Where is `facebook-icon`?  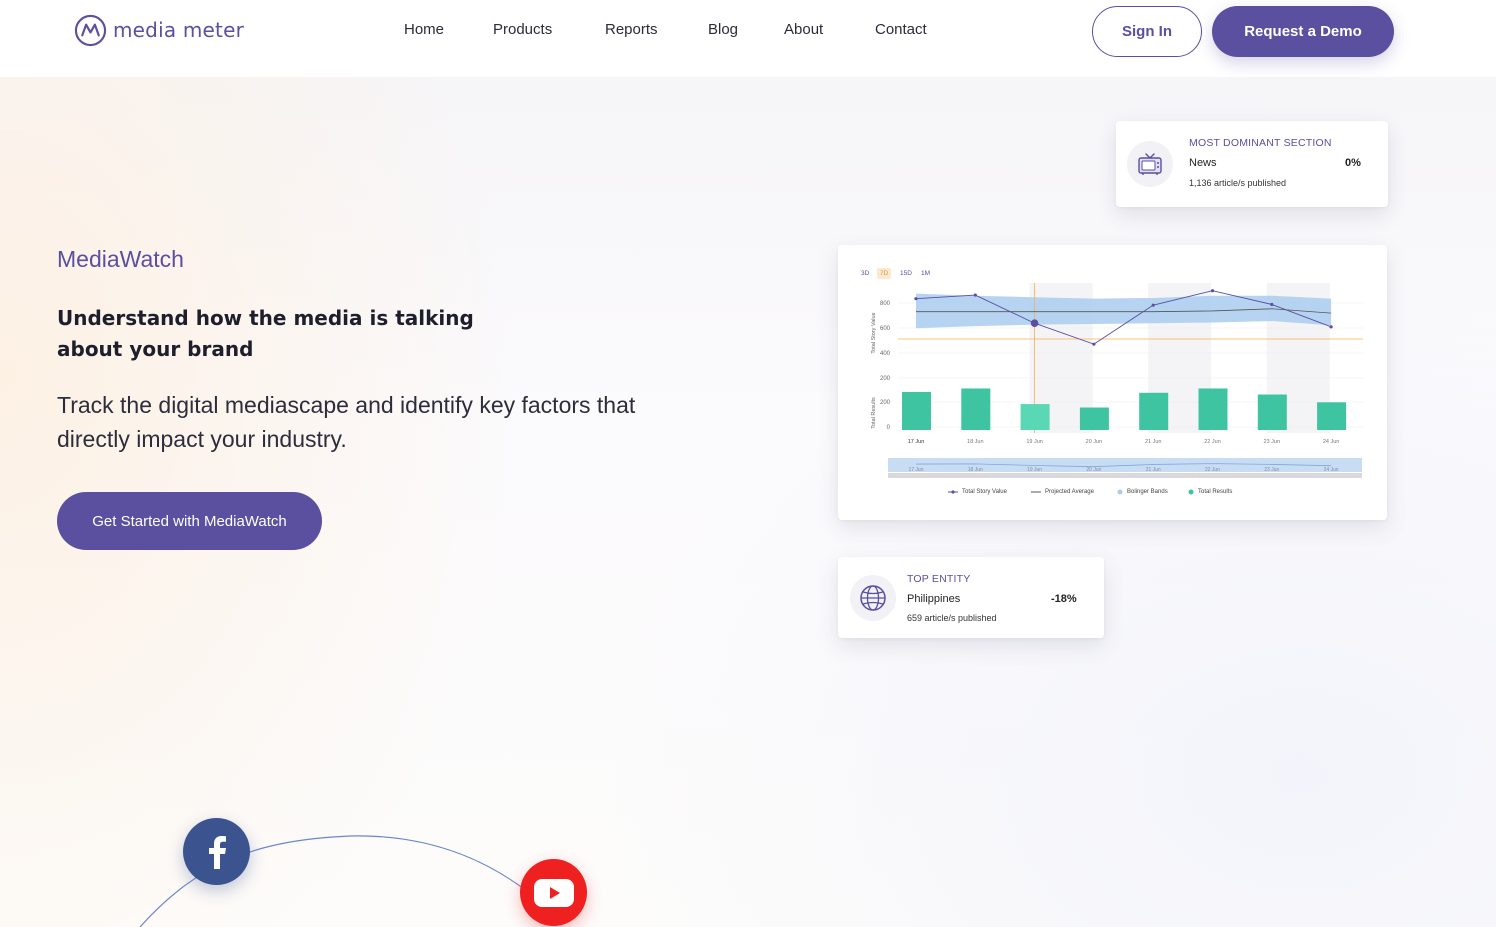 facebook-icon is located at coordinates (217, 852).